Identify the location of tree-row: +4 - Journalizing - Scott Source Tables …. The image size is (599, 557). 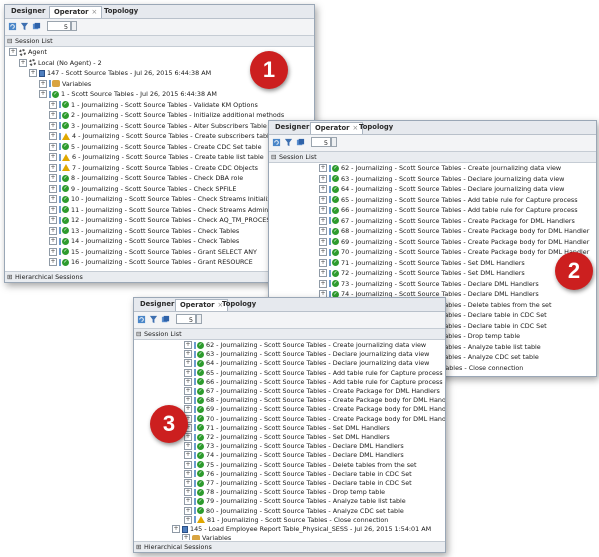
(161, 136).